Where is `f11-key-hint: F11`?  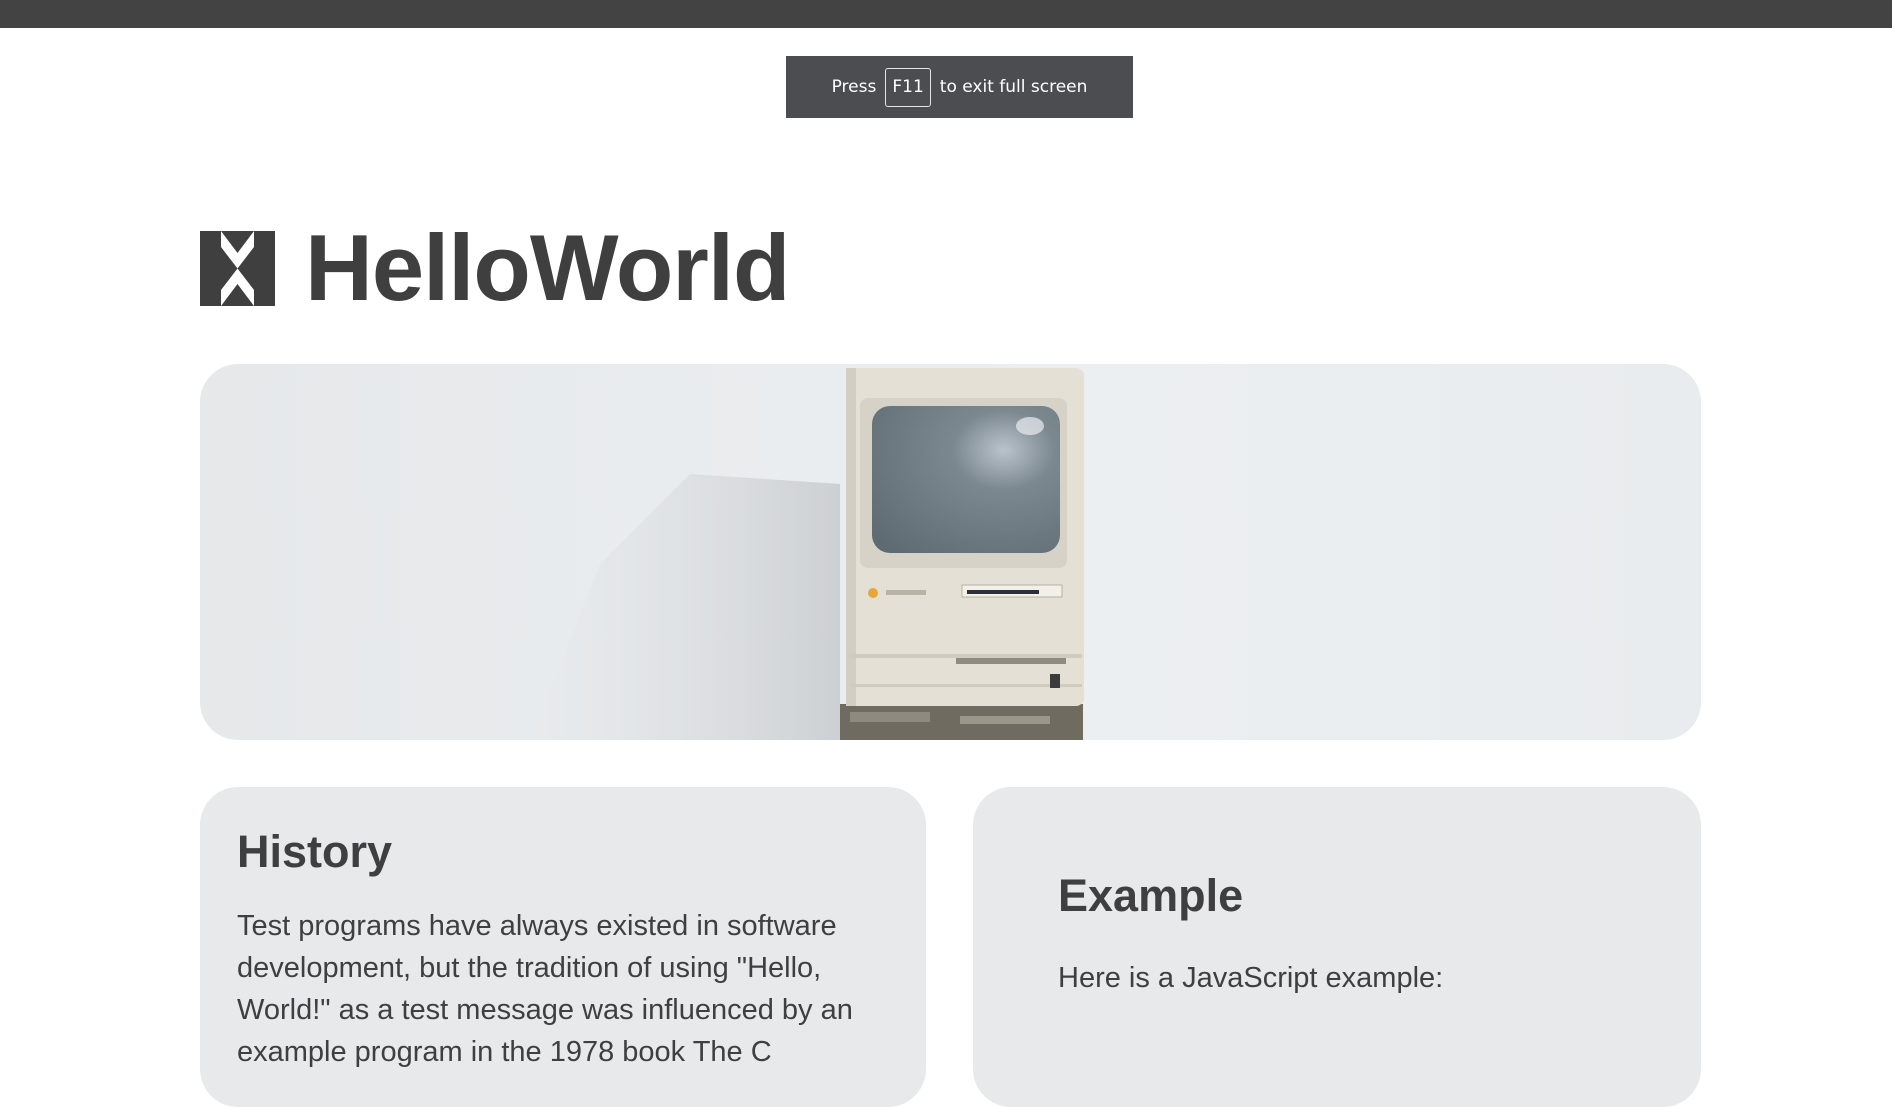 f11-key-hint: F11 is located at coordinates (908, 87).